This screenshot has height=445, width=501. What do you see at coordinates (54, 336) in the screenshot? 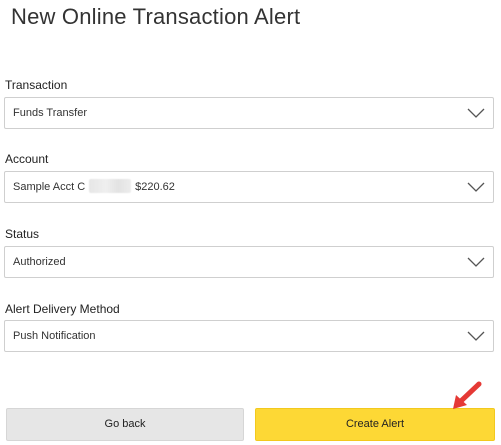
I see `delivery-method-select-value: Push Notification` at bounding box center [54, 336].